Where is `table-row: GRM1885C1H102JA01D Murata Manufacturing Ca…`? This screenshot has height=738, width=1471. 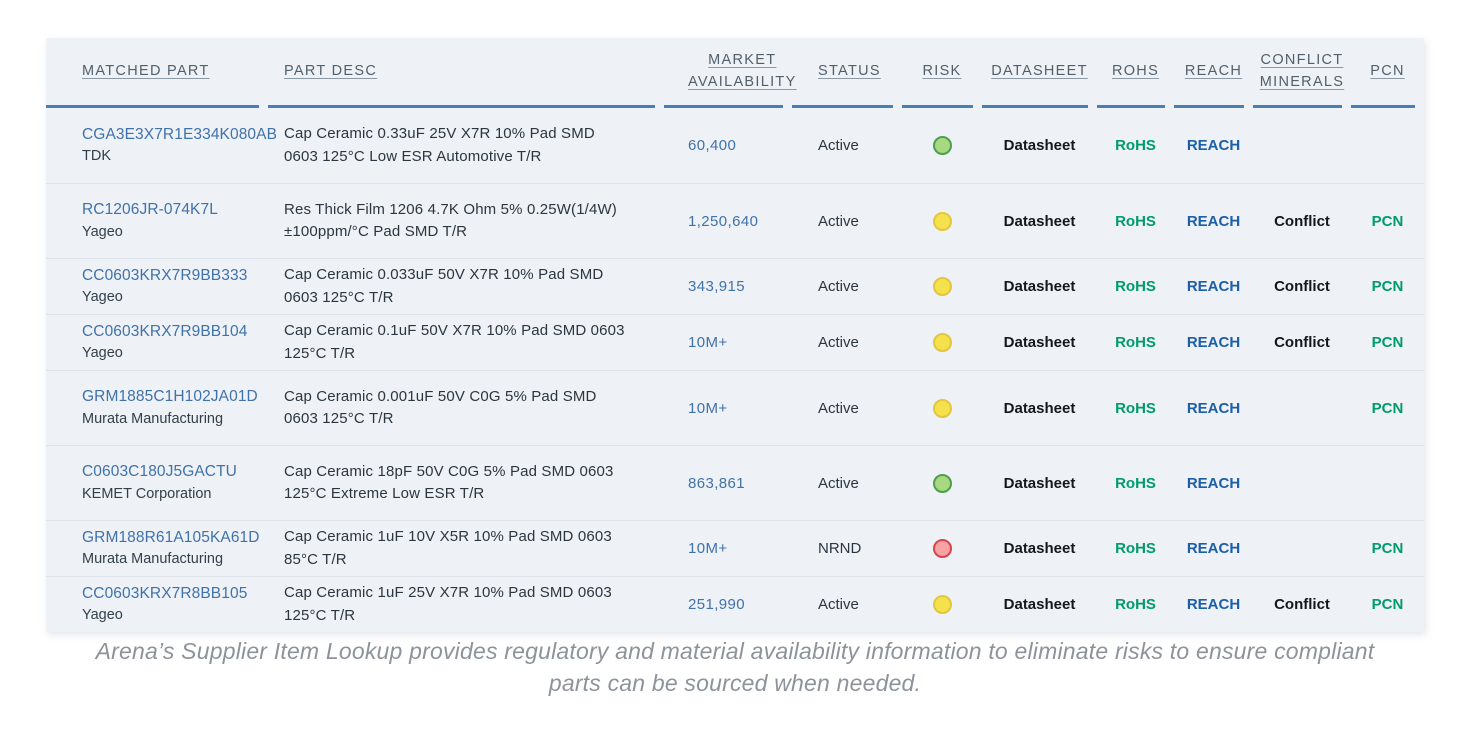
table-row: GRM1885C1H102JA01D Murata Manufacturing Ca… is located at coordinates (735, 407).